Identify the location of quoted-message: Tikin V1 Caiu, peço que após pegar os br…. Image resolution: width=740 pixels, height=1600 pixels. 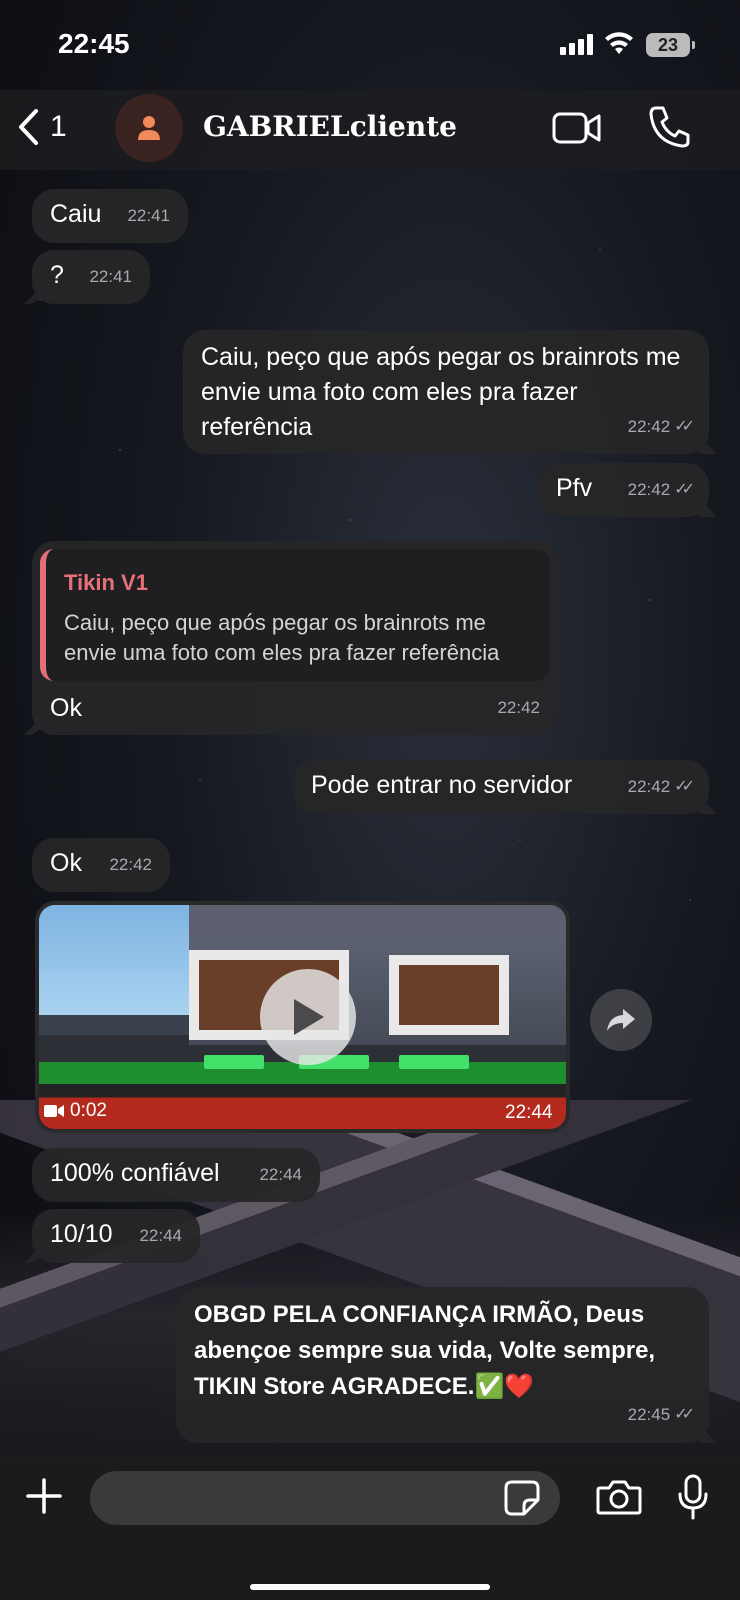
(295, 615).